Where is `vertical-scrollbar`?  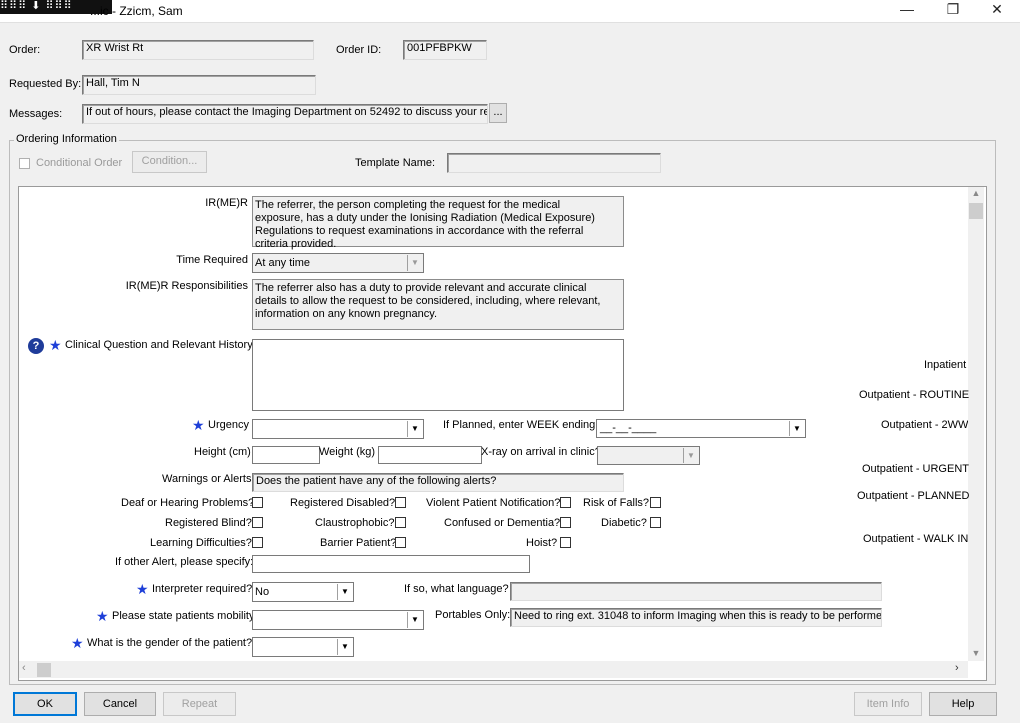
vertical-scrollbar is located at coordinates (976, 424).